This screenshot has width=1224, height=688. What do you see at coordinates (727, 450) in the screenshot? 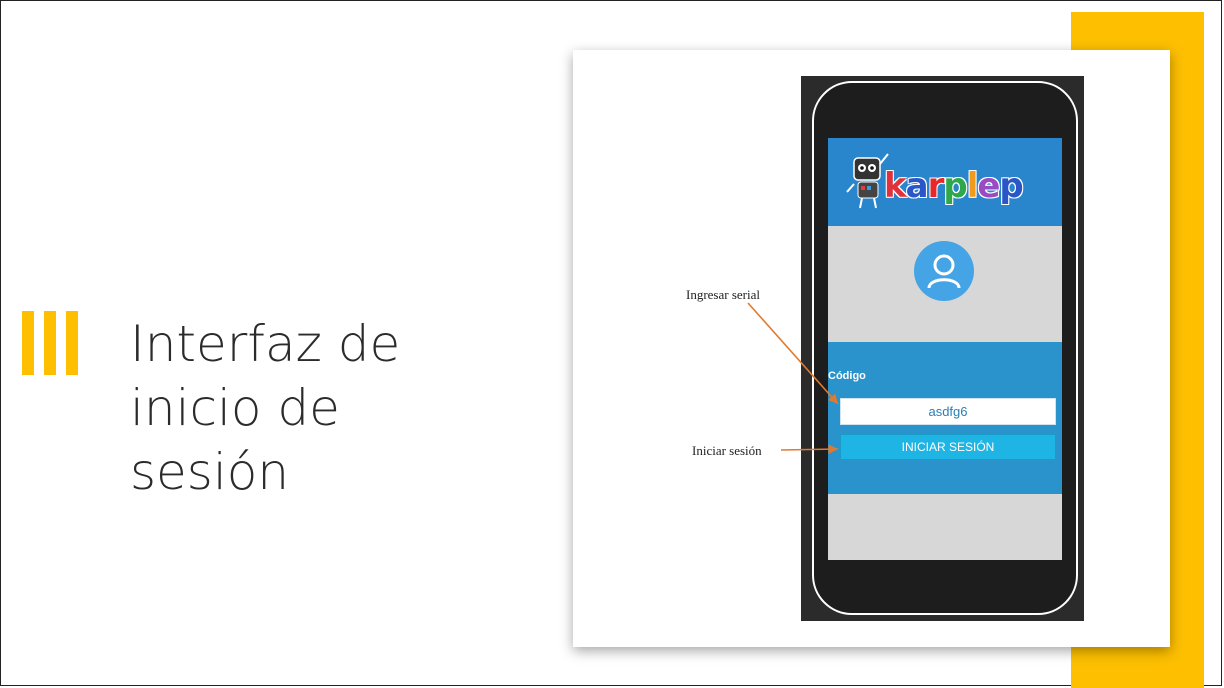
I see `login-callout: Iniciar sesión` at bounding box center [727, 450].